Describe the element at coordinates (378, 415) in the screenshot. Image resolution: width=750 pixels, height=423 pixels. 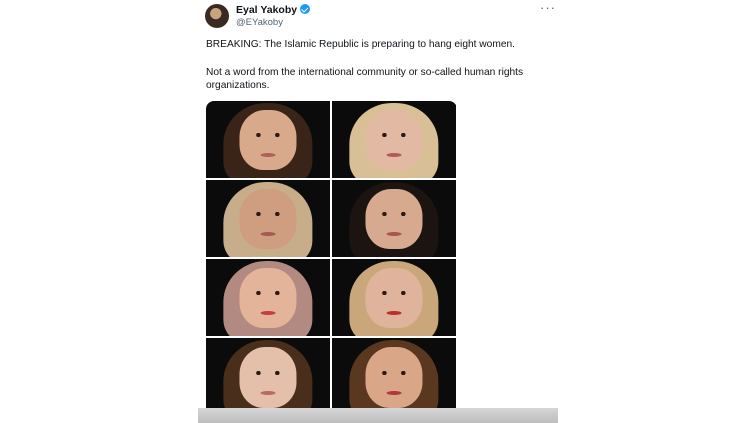
I see `bottom-edge` at that location.